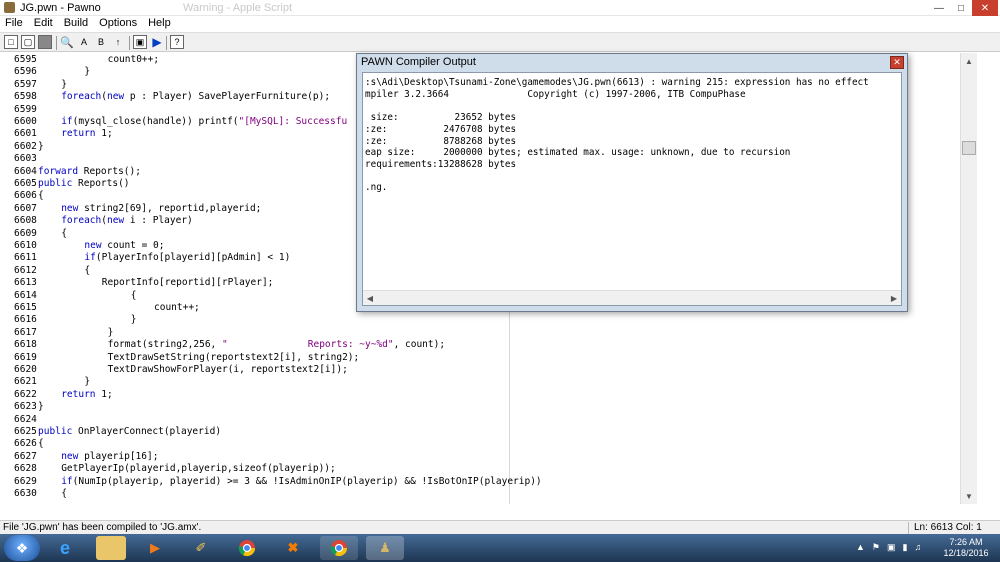  I want to click on line-number: 6614, so click(25, 295).